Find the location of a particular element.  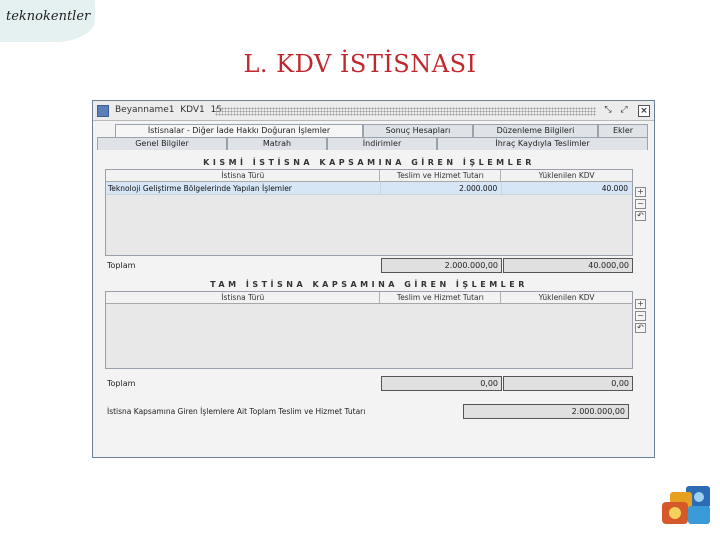

tab-sonuc-hesaplari: Sonuç Hesapları is located at coordinates (418, 130).